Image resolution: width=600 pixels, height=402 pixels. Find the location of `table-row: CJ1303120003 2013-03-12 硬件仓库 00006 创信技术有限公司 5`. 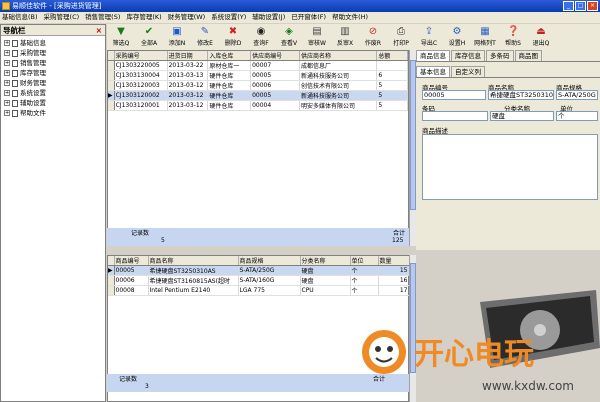

table-row: CJ1303120003 2013-03-12 硬件仓库 00006 创信技术有限公司 5 is located at coordinates (258, 85).